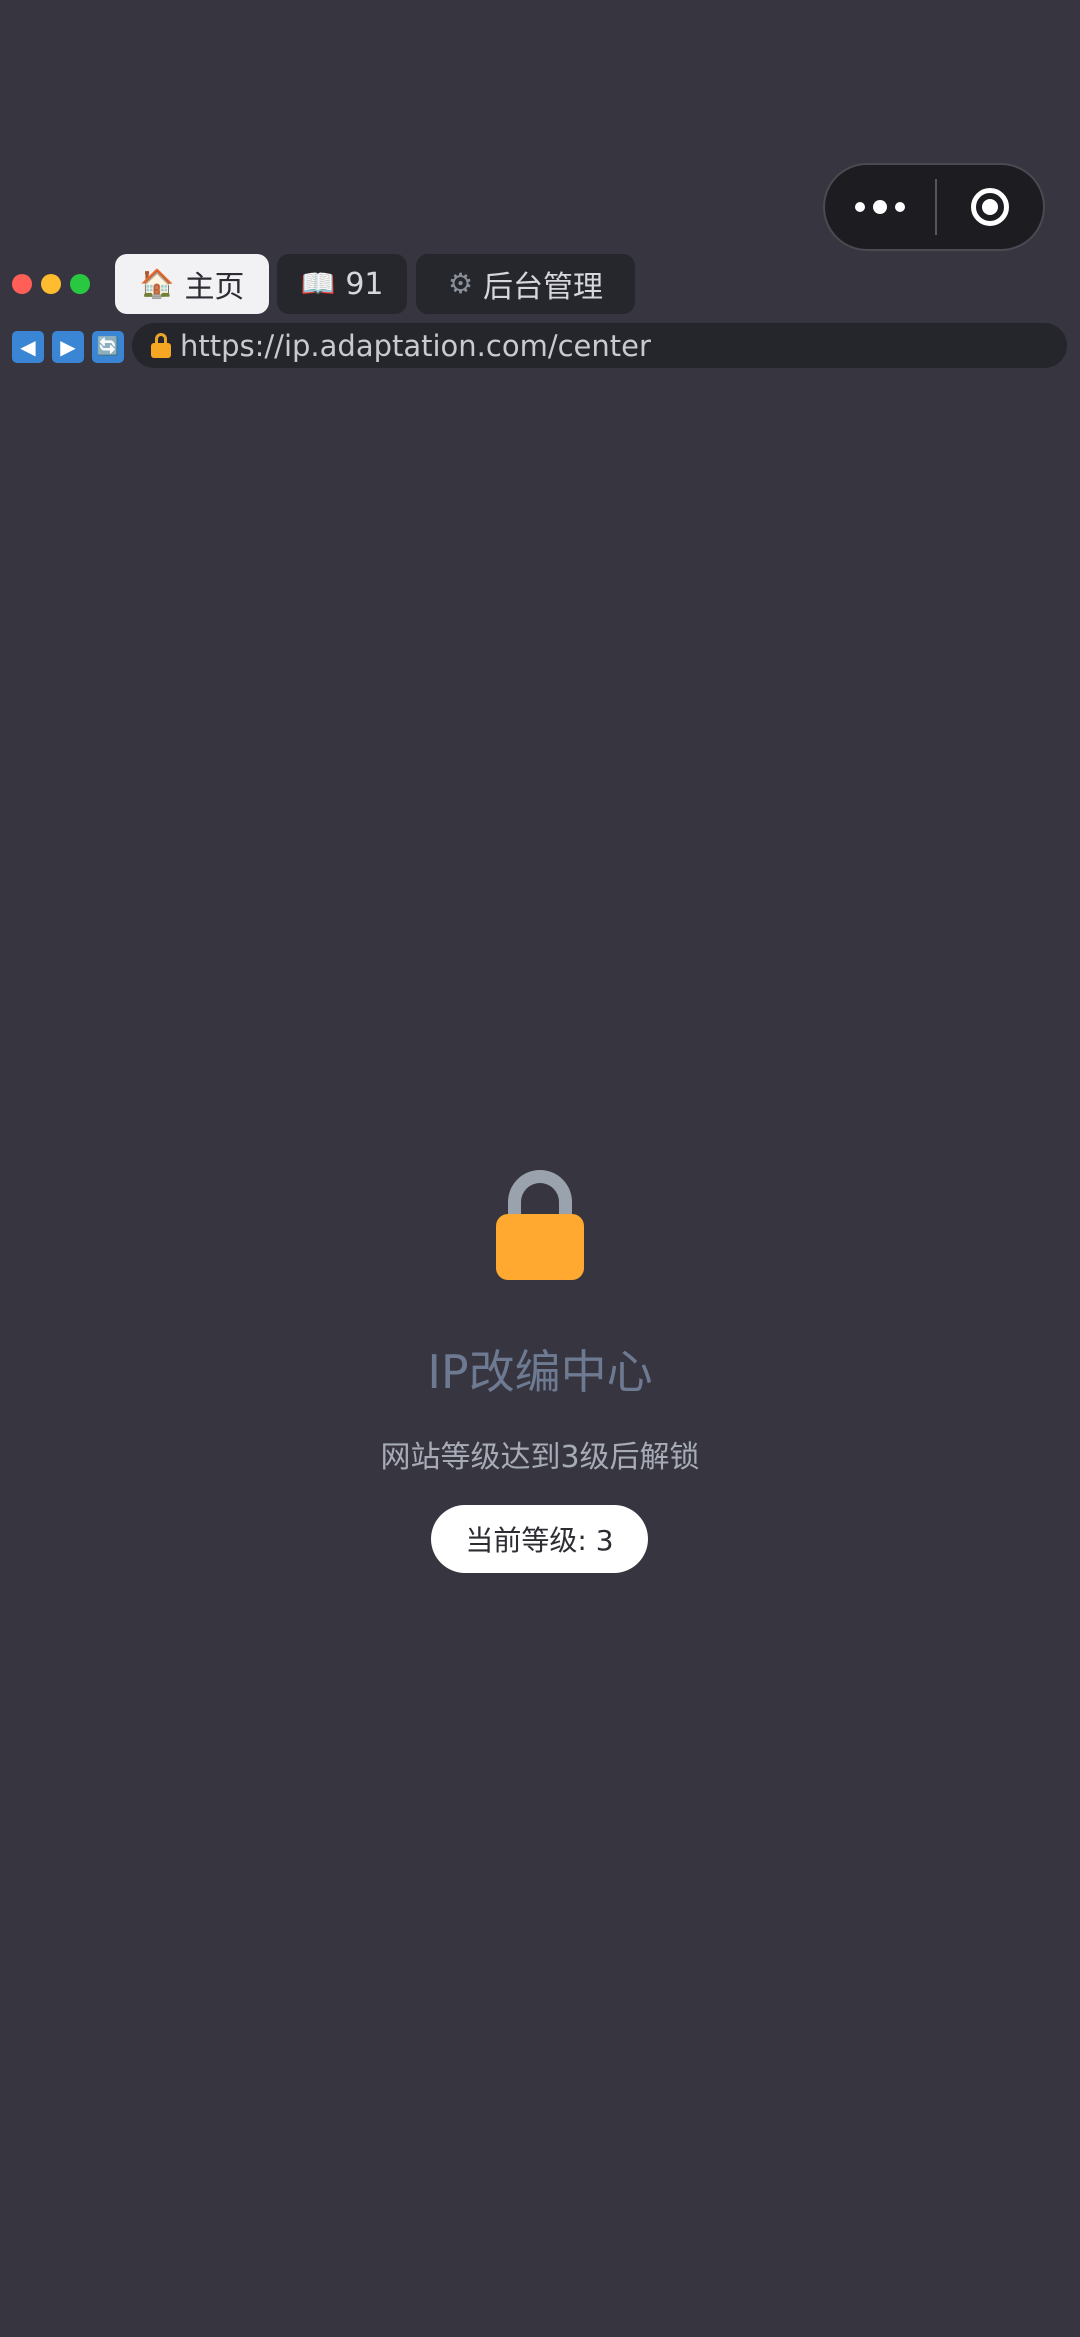 This screenshot has height=2337, width=1080. I want to click on back-arrow-icon: ◀, so click(28, 347).